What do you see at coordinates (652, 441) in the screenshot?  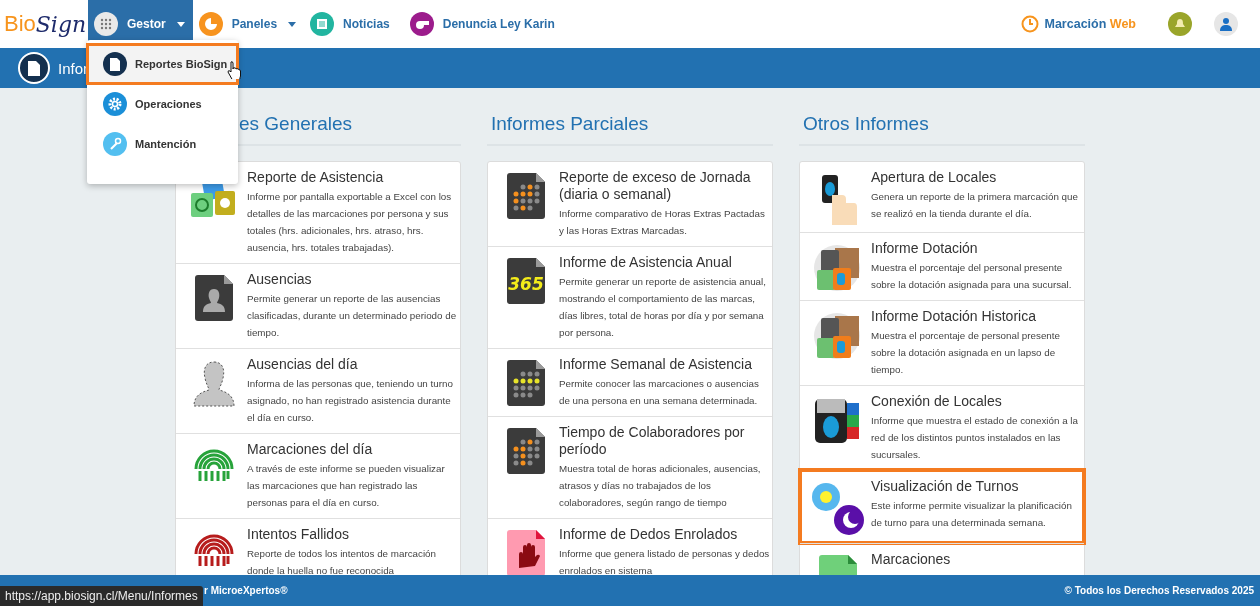 I see `report-title: Tiempo de Colaboradores por período` at bounding box center [652, 441].